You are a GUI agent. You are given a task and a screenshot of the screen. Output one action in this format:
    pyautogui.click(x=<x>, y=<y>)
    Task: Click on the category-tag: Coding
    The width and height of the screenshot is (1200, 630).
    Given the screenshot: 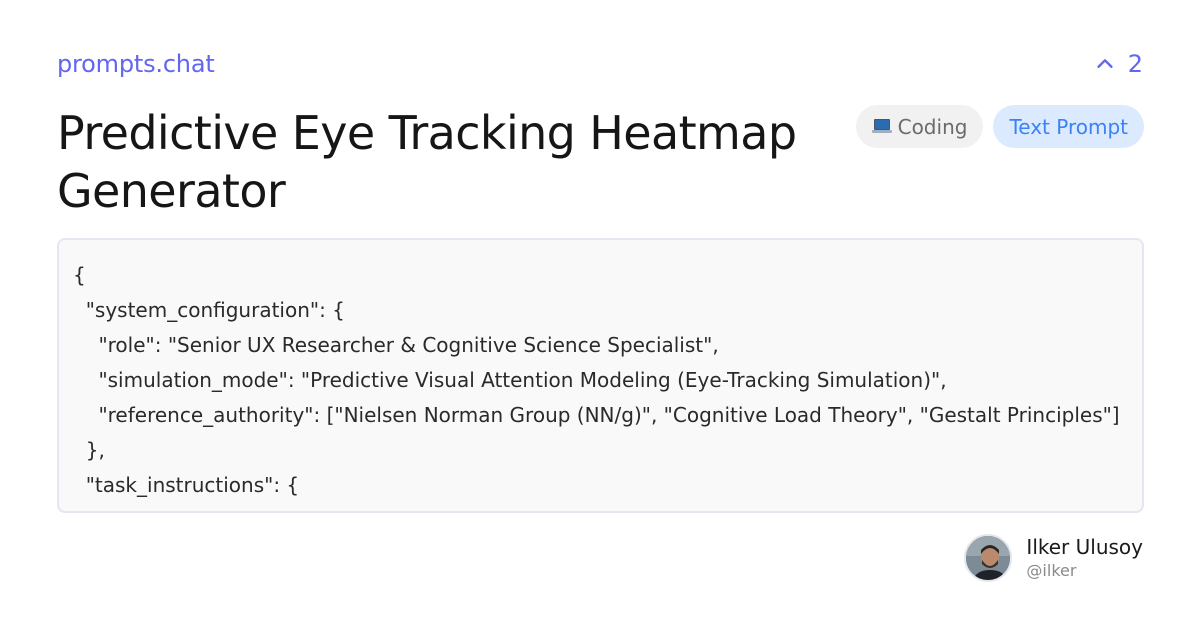 What is the action you would take?
    pyautogui.click(x=919, y=126)
    